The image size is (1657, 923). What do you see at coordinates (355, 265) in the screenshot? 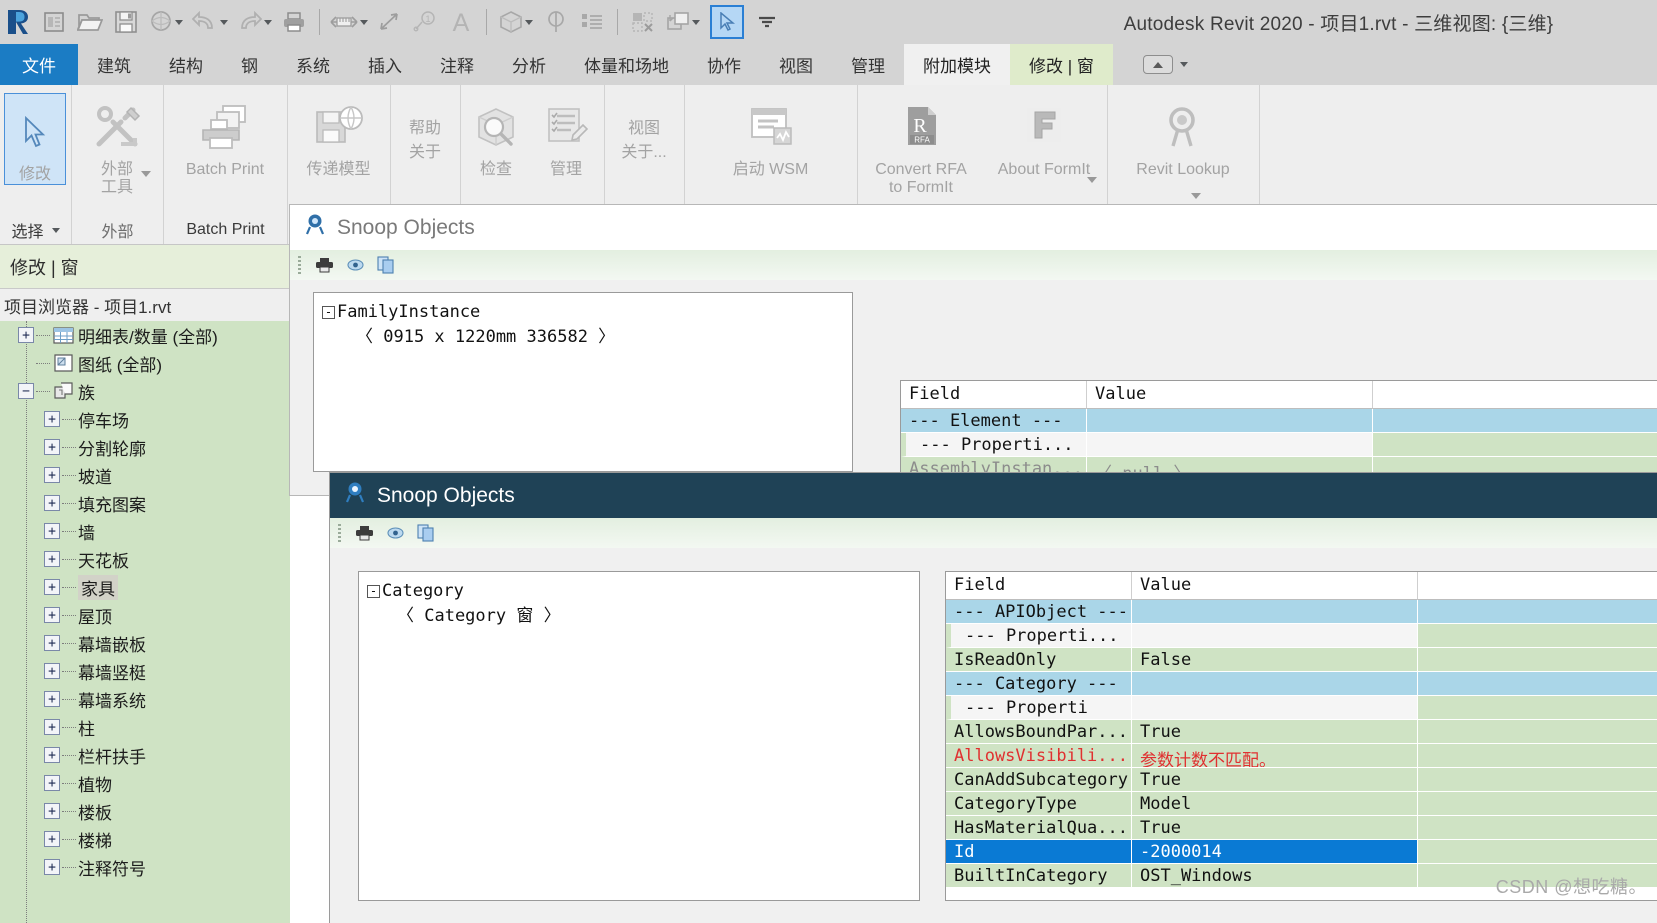
I see `view-icon` at bounding box center [355, 265].